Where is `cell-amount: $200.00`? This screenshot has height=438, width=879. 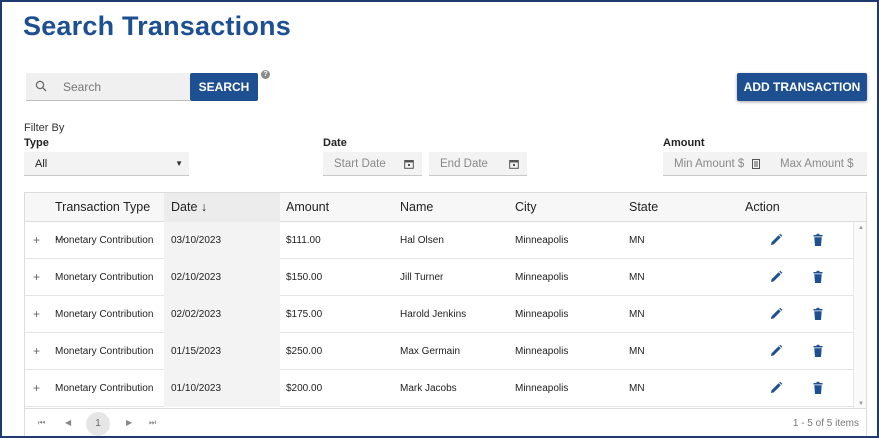 cell-amount: $200.00 is located at coordinates (304, 388).